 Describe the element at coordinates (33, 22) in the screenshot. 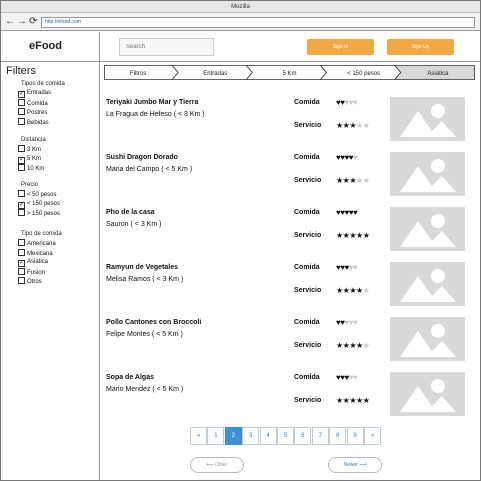

I see `reload-icon: ⟳` at that location.